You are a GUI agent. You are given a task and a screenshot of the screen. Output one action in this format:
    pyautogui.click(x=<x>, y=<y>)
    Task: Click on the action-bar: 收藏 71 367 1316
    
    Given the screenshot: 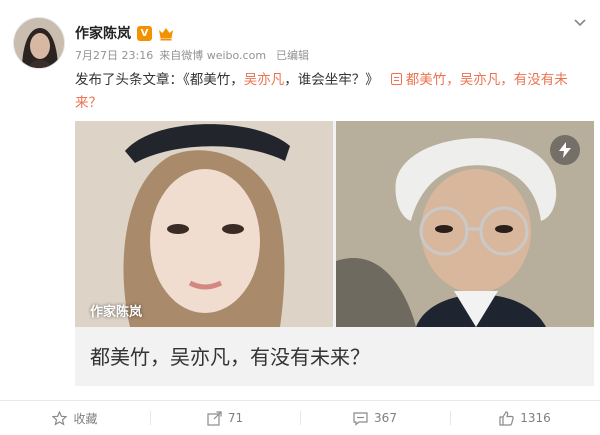 What is the action you would take?
    pyautogui.click(x=300, y=418)
    